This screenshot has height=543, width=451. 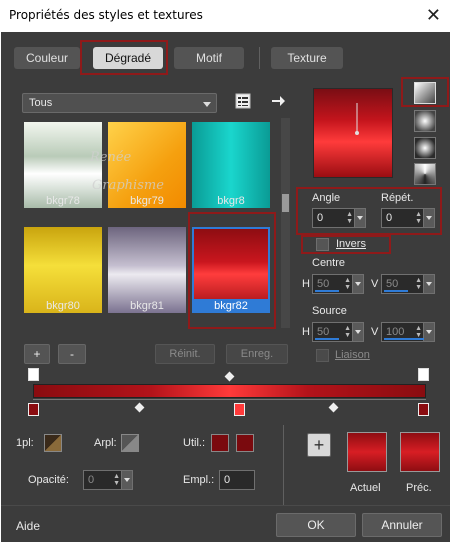 What do you see at coordinates (423, 409) in the screenshot?
I see `color-stop-end` at bounding box center [423, 409].